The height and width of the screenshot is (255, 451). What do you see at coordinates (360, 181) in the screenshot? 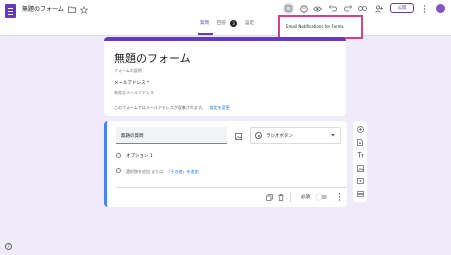
I see `video-icon` at bounding box center [360, 181].